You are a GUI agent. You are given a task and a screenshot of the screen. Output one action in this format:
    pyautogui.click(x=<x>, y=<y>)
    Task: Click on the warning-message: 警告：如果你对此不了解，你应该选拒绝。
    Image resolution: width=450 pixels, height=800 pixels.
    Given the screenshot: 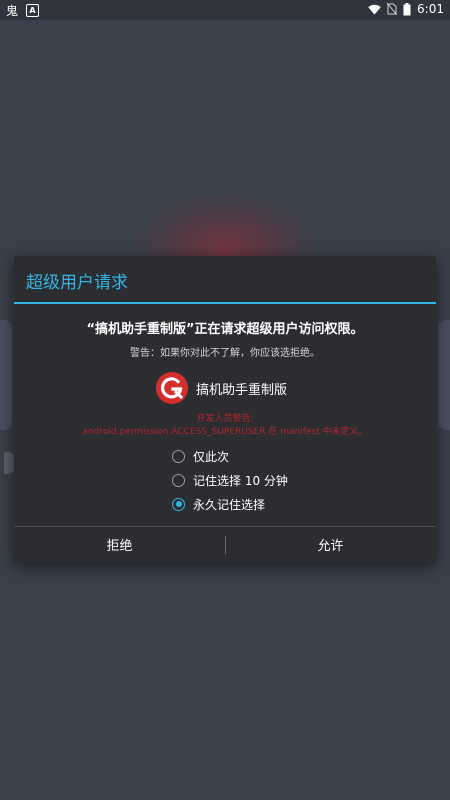 What is the action you would take?
    pyautogui.click(x=225, y=353)
    